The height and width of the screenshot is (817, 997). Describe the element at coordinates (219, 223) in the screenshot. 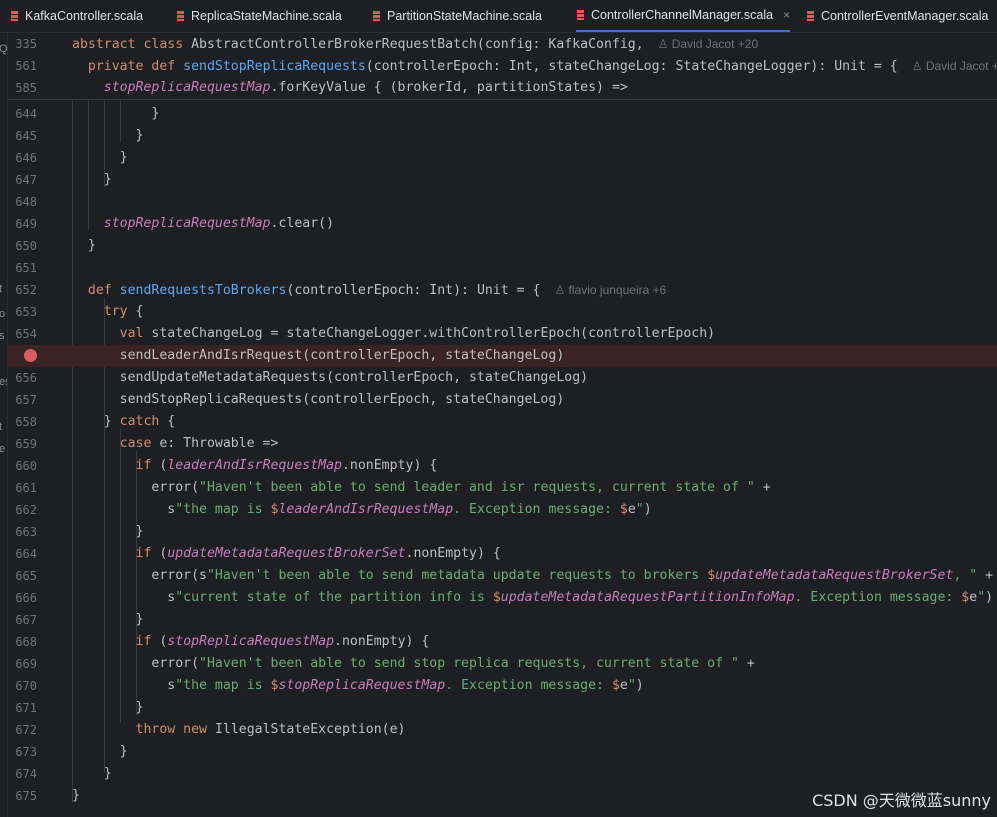

I see `code-text: stopReplicaRequestMap.clear()` at that location.